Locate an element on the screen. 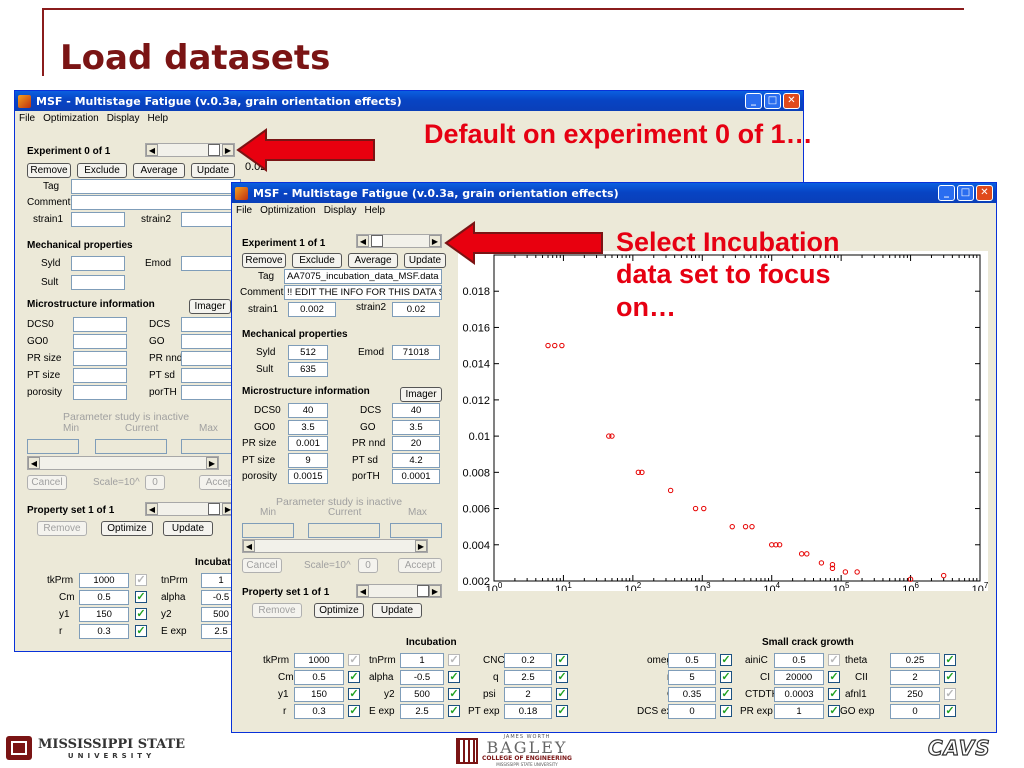 The image size is (1024, 768). micro-field: 3.5 is located at coordinates (308, 427).